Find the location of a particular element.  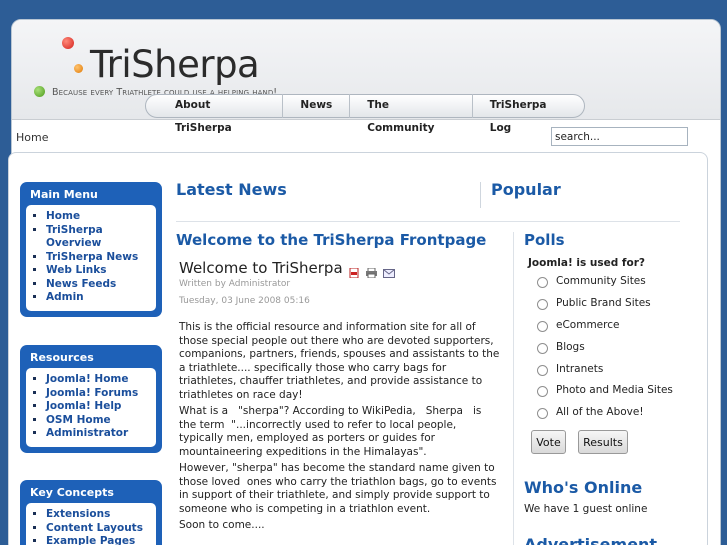

concept-content-layouts: Content Layouts is located at coordinates (99, 529).